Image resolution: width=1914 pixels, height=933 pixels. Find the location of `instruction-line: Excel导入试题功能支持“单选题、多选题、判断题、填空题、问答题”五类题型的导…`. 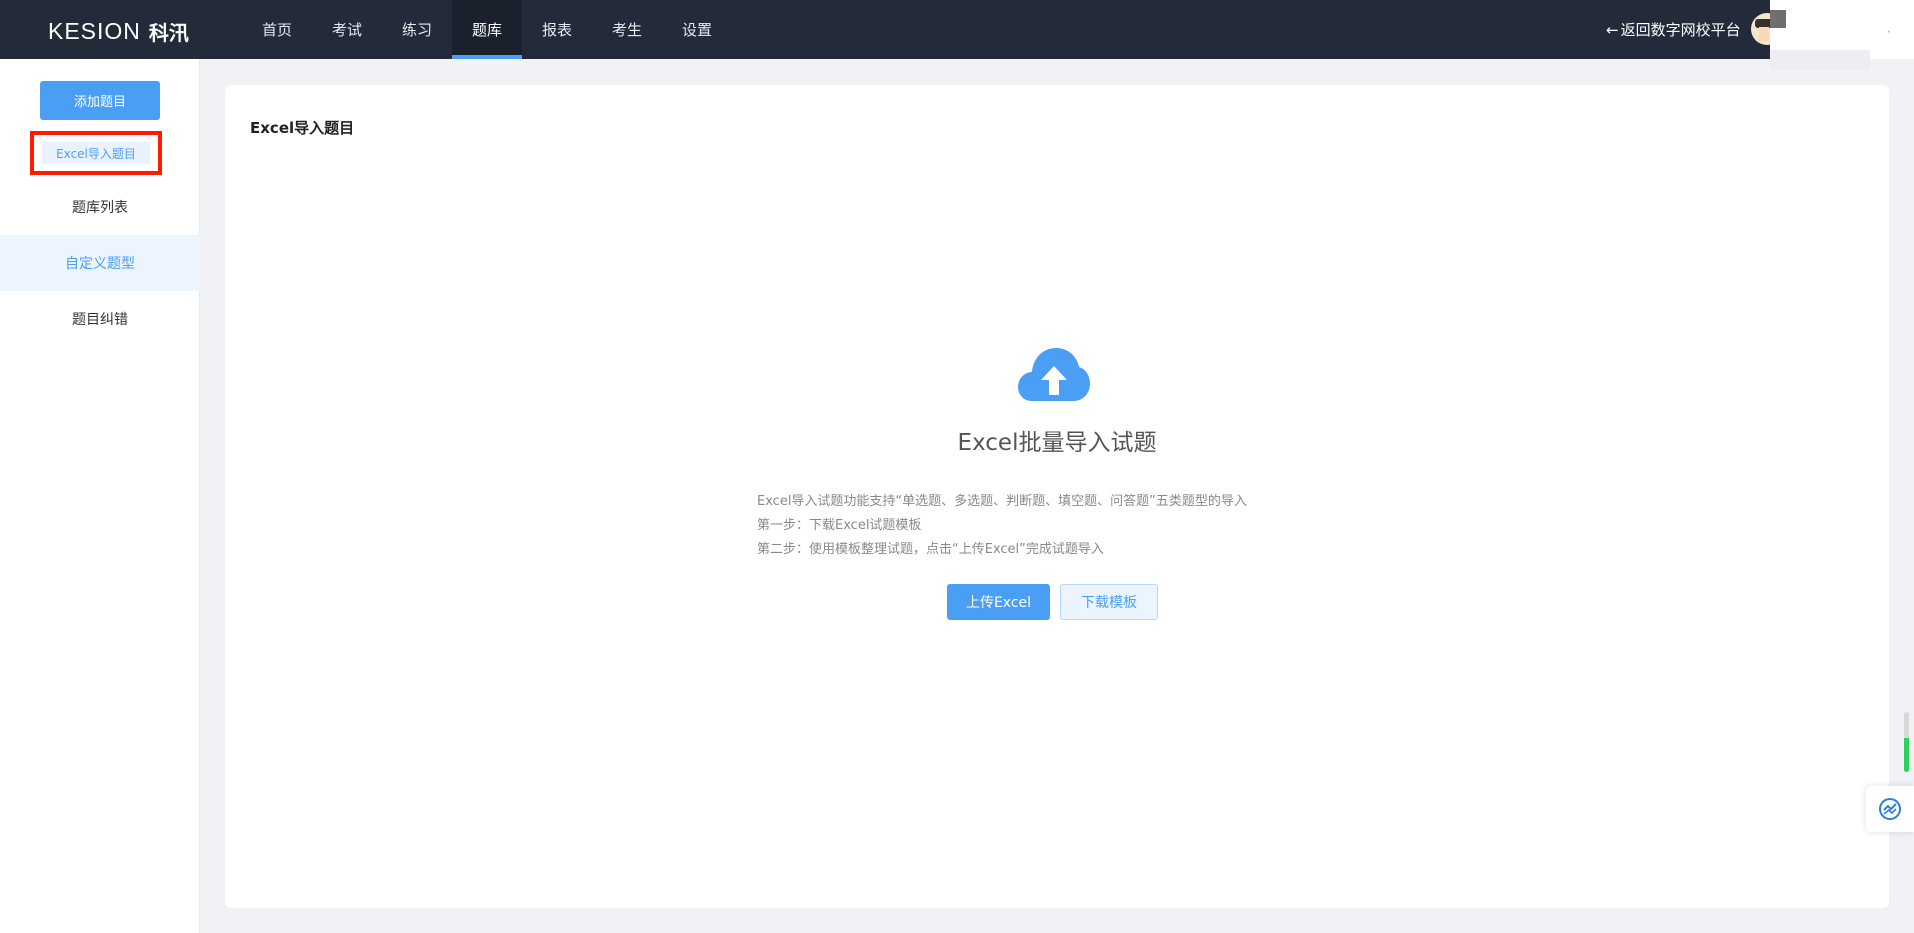

instruction-line: Excel导入试题功能支持“单选题、多选题、判断题、填空题、问答题”五类题型的导… is located at coordinates (1002, 501).